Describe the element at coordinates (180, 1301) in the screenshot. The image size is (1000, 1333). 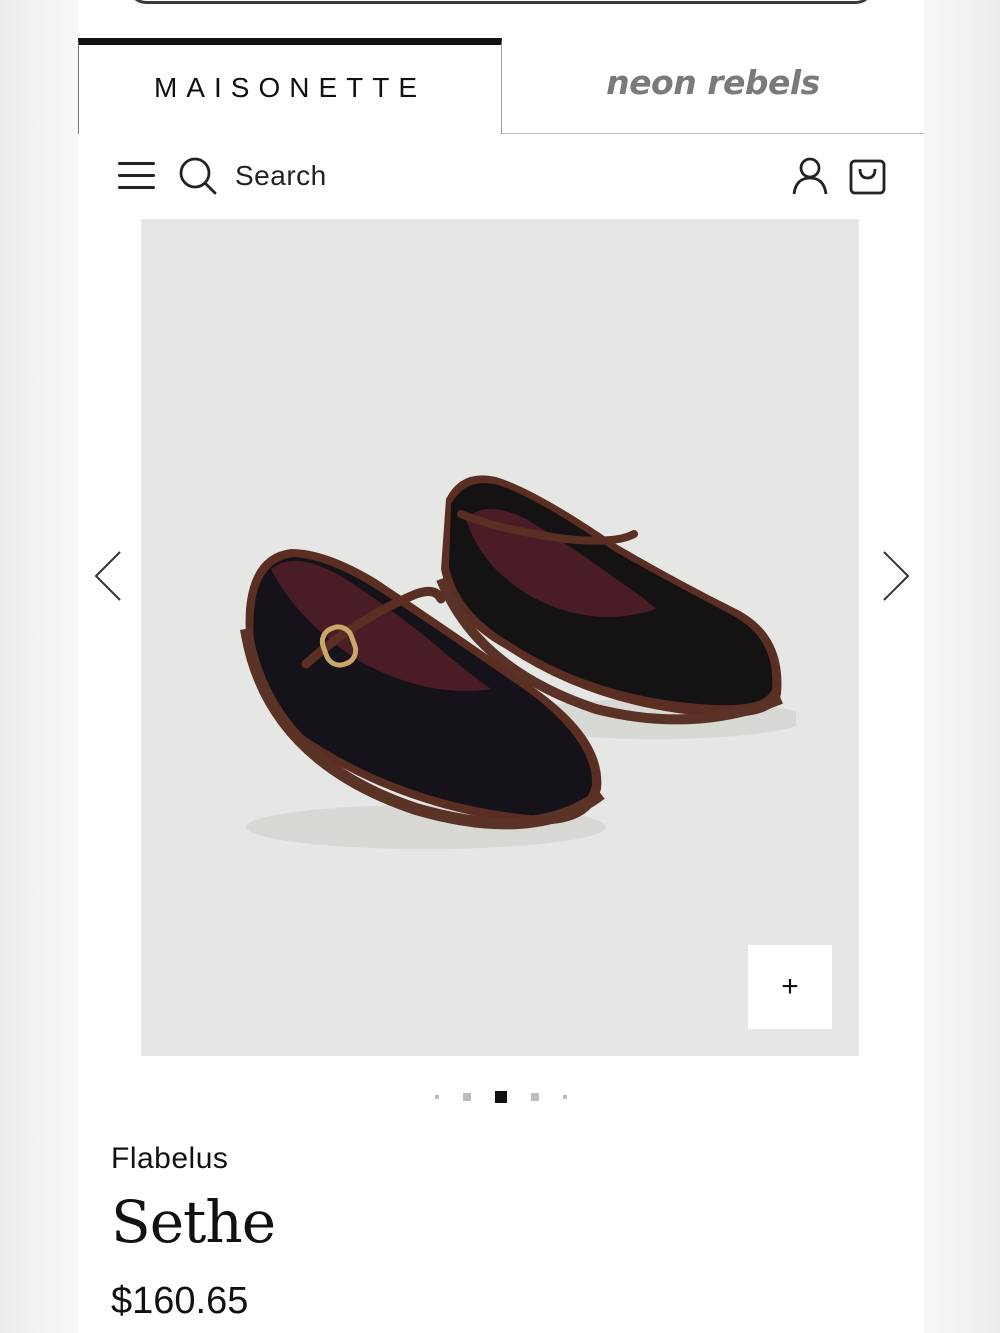
I see `product-price: $160.65` at that location.